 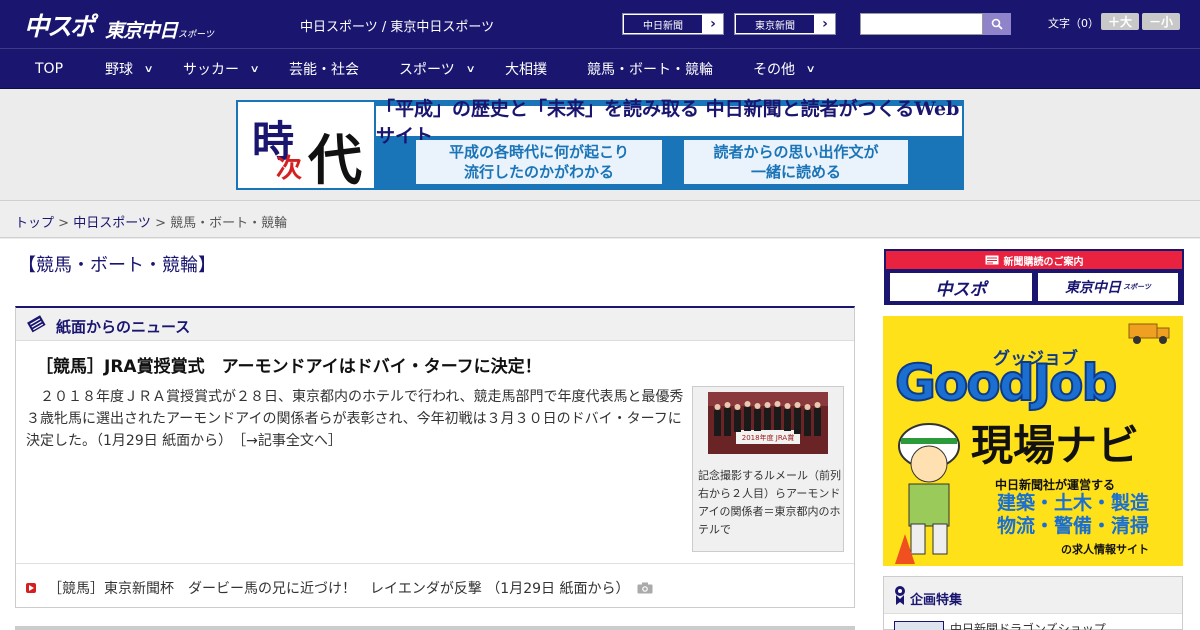 I want to click on medal-icon, so click(x=900, y=595).